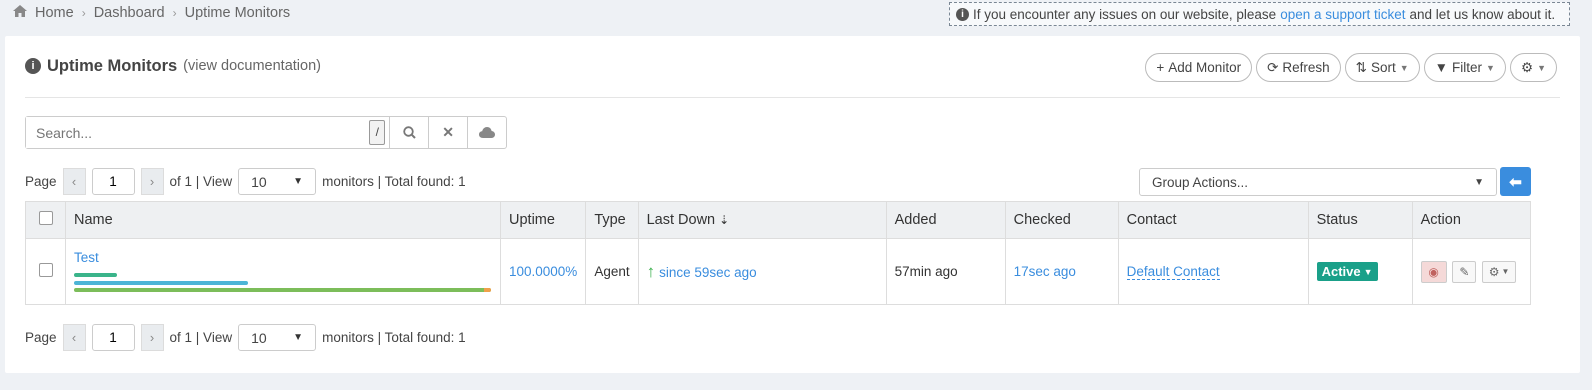 The height and width of the screenshot is (390, 1592). I want to click on row-select-cell, so click(45, 271).